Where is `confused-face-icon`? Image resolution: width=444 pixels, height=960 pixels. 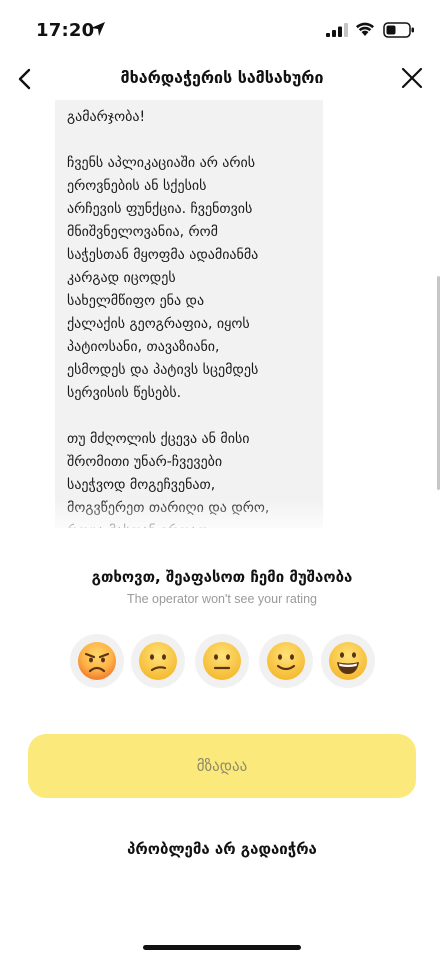 confused-face-icon is located at coordinates (158, 661).